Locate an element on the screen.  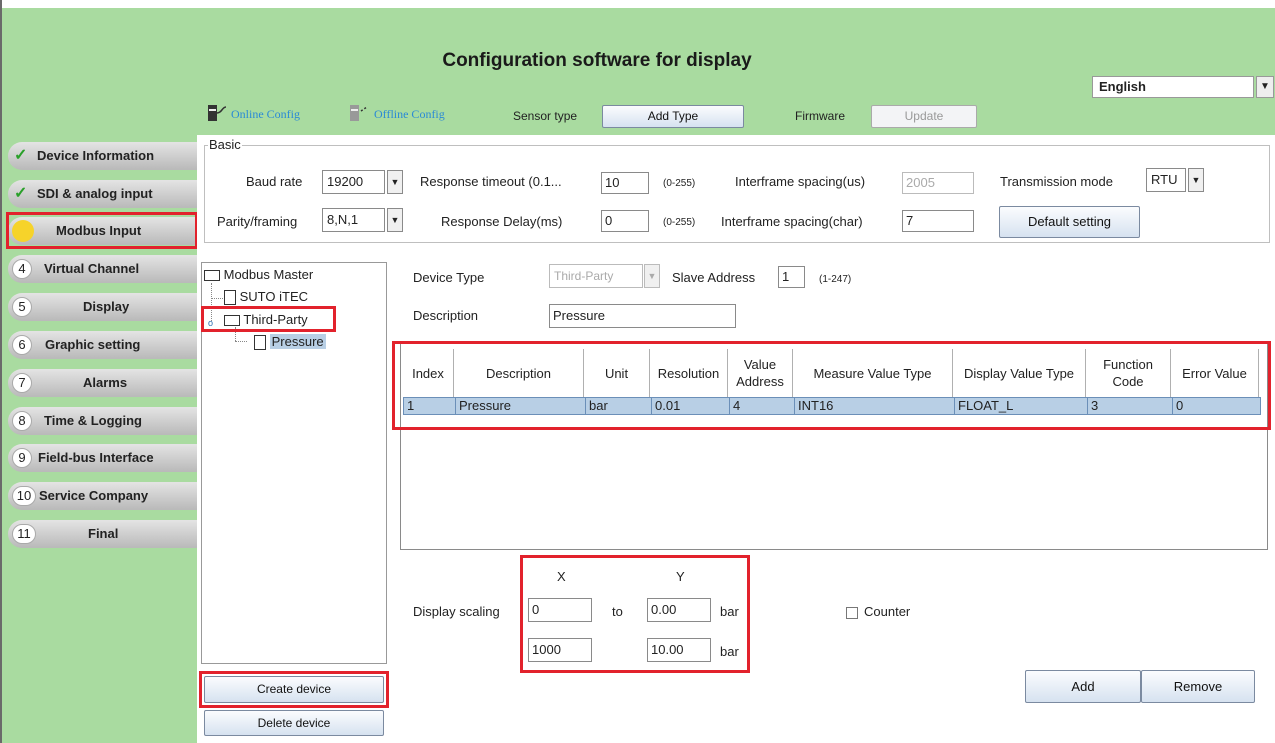
response-delay-input: 0 is located at coordinates (625, 221).